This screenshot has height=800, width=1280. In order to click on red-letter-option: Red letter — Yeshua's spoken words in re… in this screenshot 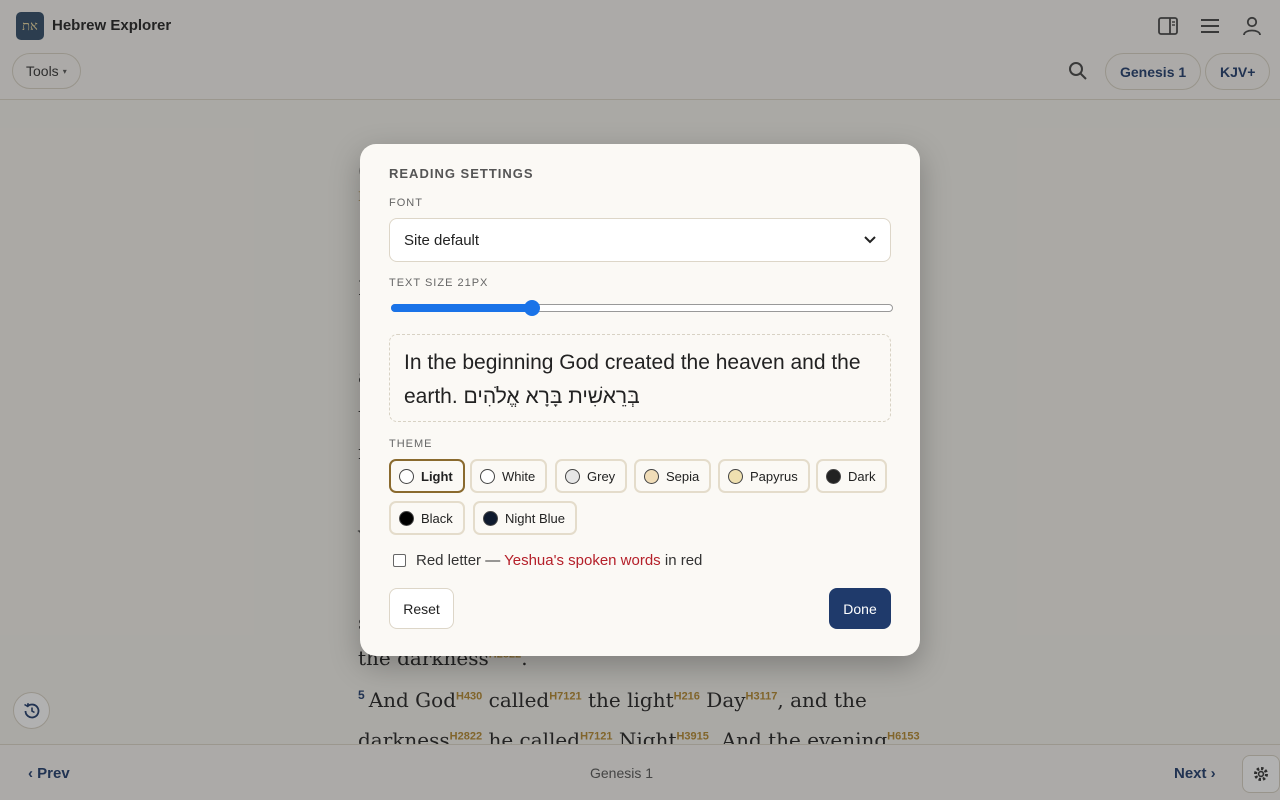, I will do `click(547, 560)`.